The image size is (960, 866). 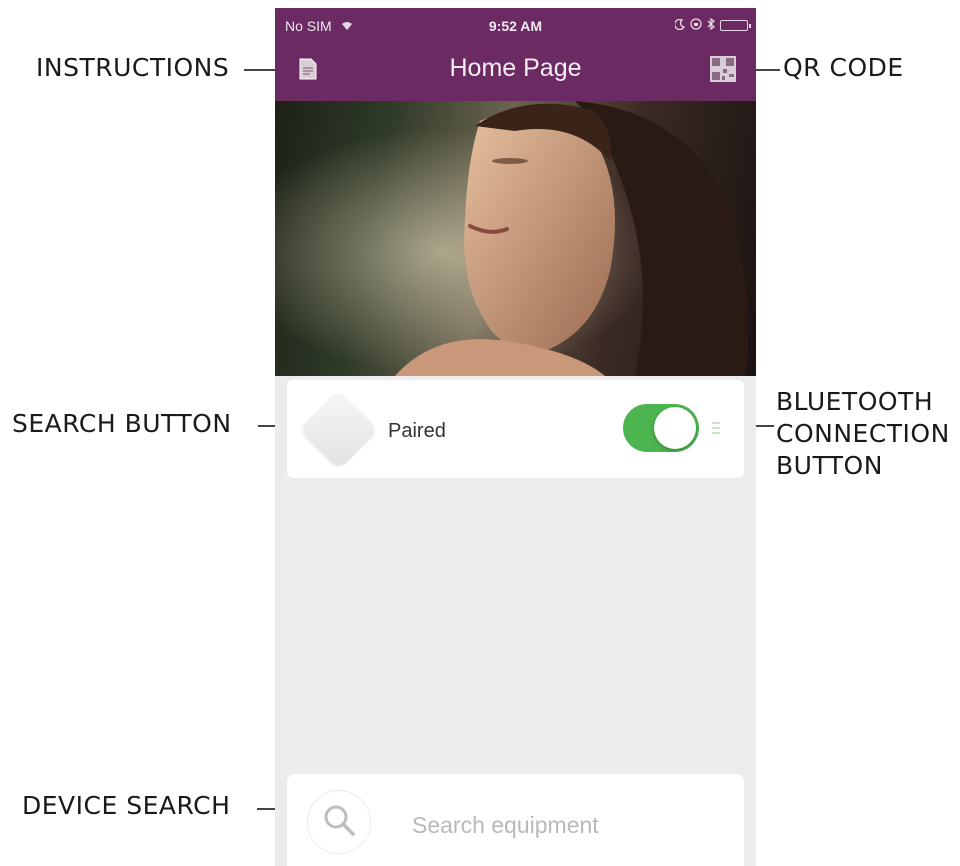 What do you see at coordinates (126, 805) in the screenshot?
I see `callout-device-search: DEVICE SEARCH` at bounding box center [126, 805].